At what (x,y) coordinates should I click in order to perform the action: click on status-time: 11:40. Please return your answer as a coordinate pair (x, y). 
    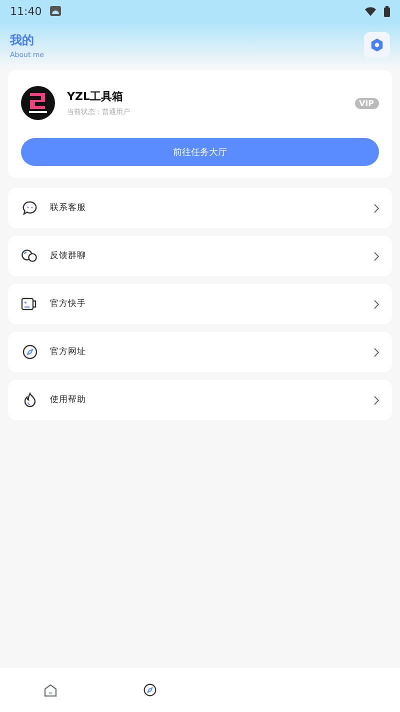
    Looking at the image, I should click on (26, 11).